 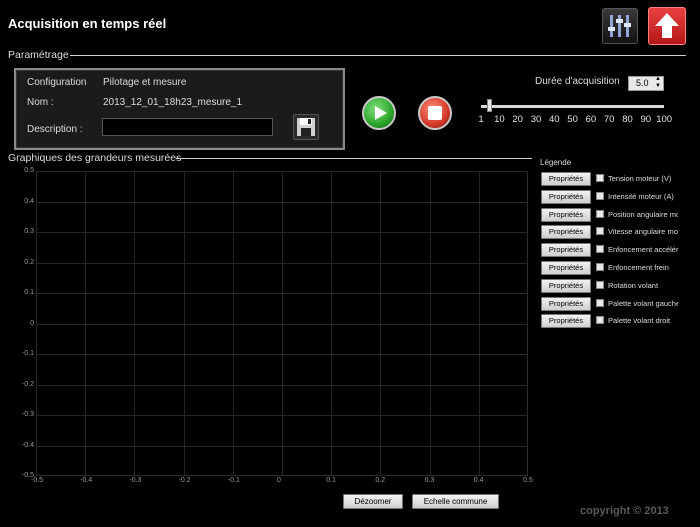 What do you see at coordinates (29, 262) in the screenshot?
I see `y-tick-label: 0.2` at bounding box center [29, 262].